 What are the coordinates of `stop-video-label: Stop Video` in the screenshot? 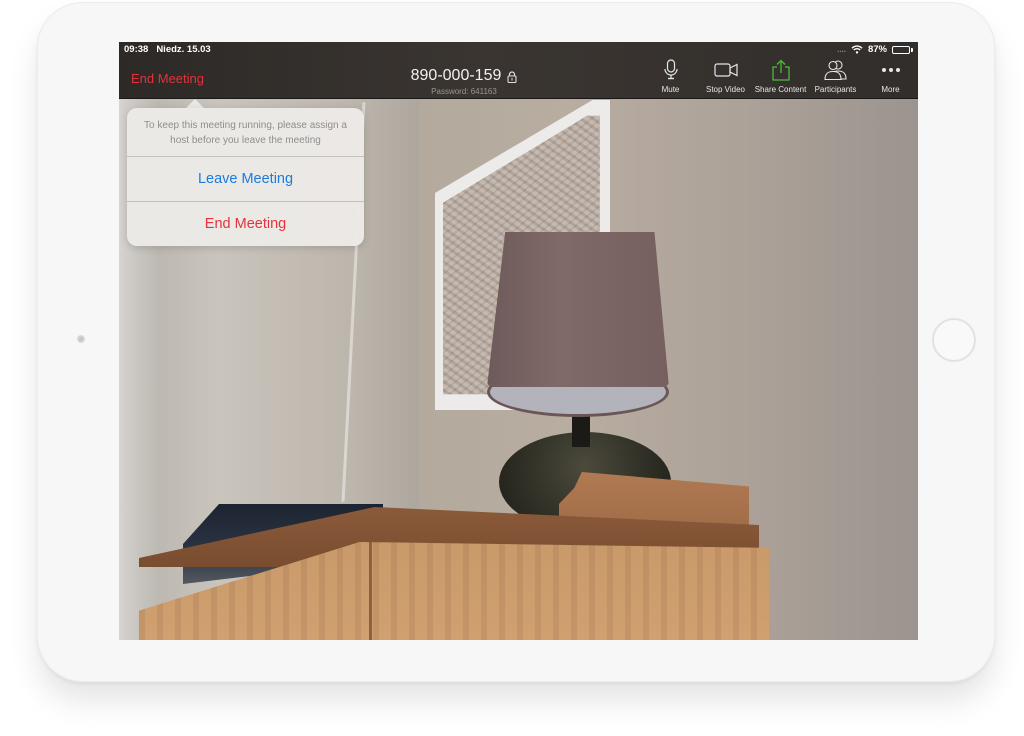 It's located at (725, 89).